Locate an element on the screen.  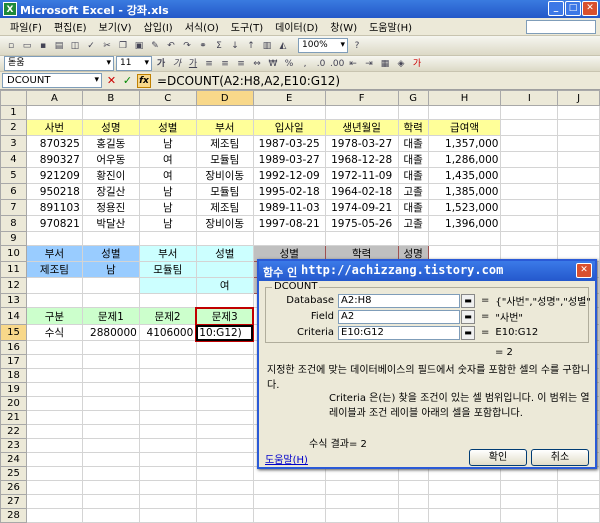
table-cell: 장길산 is located at coordinates (110, 191).